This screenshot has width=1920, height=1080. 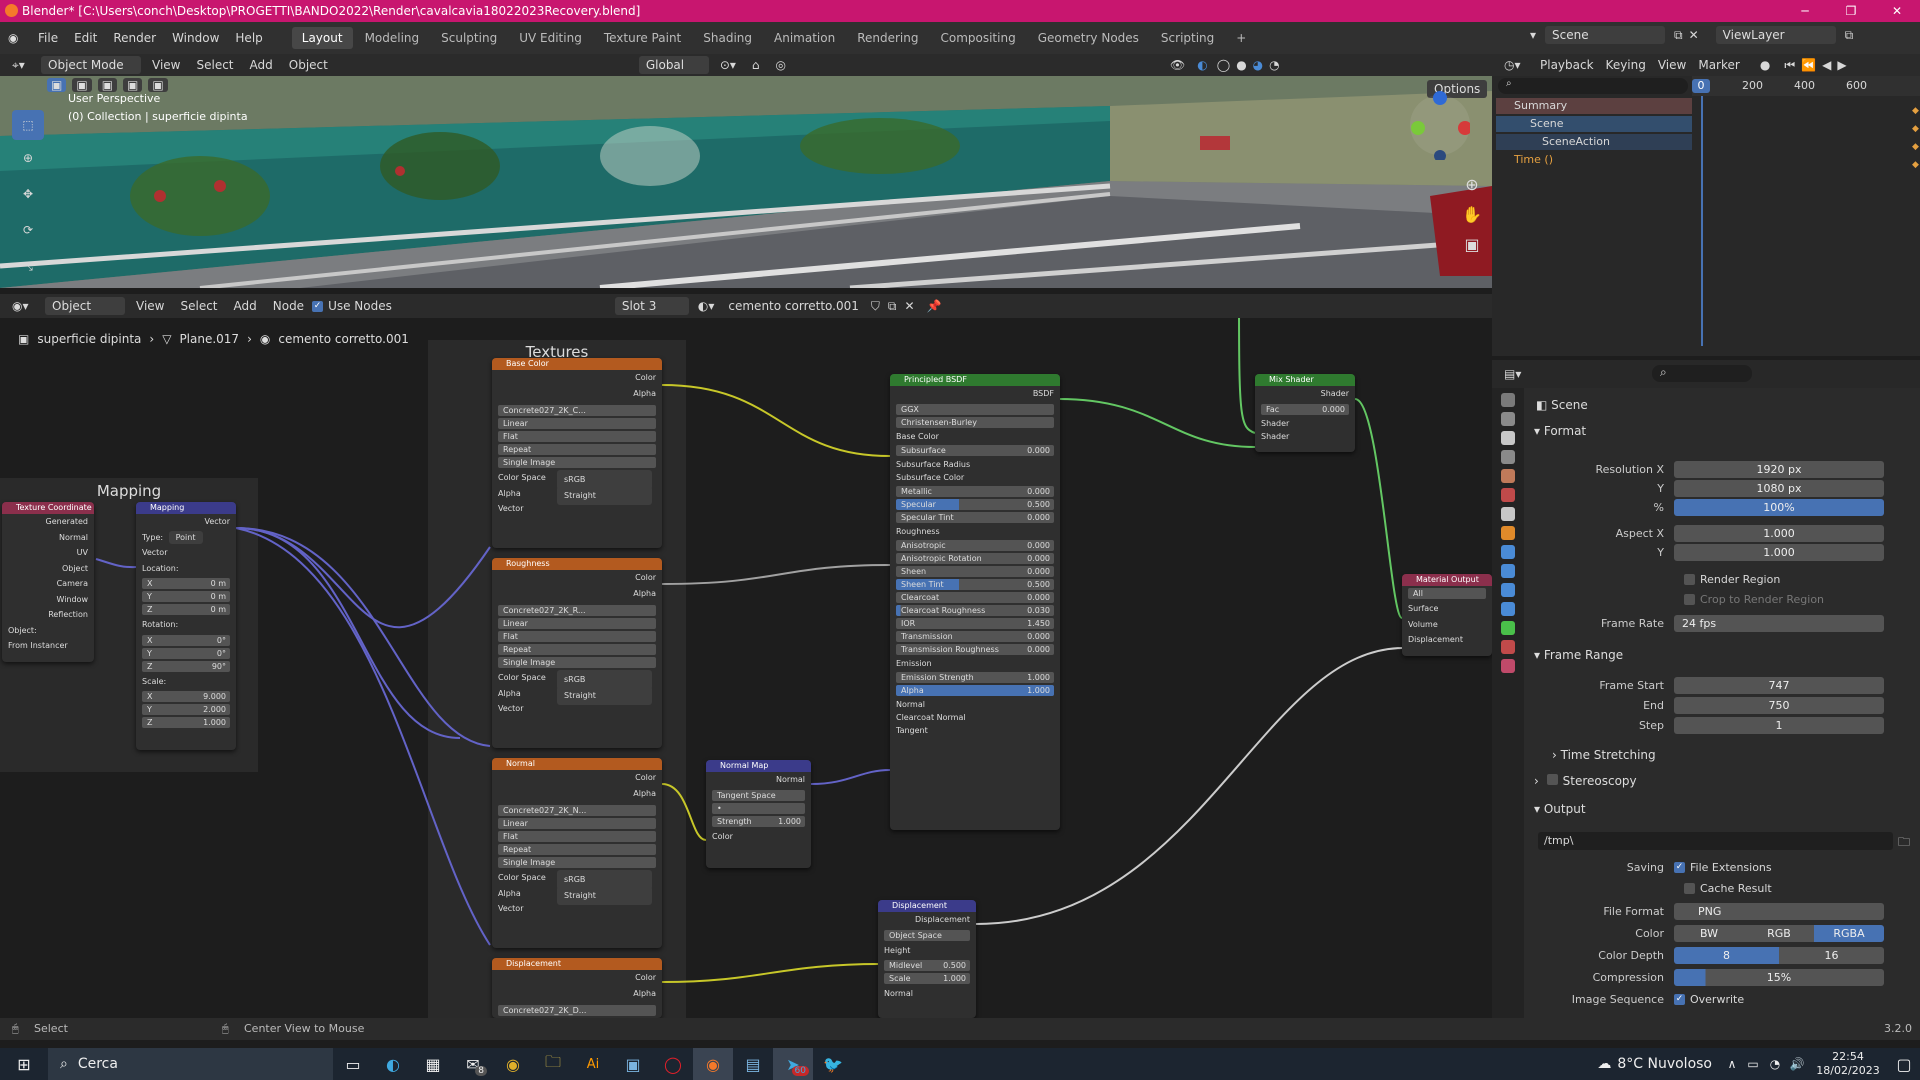 What do you see at coordinates (27, 306) in the screenshot?
I see `node-editor-type-icon: ◉▾` at bounding box center [27, 306].